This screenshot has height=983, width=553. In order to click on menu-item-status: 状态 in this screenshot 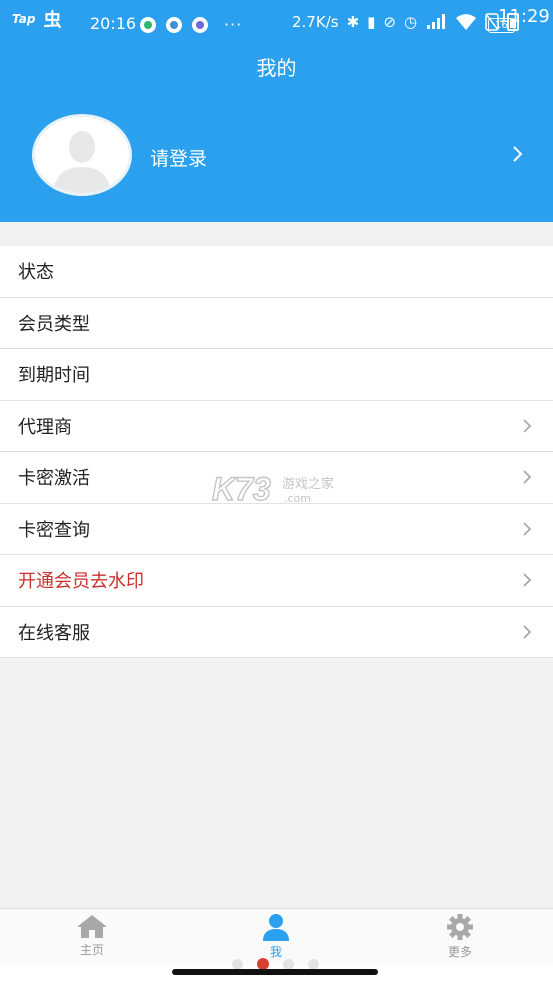, I will do `click(276, 272)`.